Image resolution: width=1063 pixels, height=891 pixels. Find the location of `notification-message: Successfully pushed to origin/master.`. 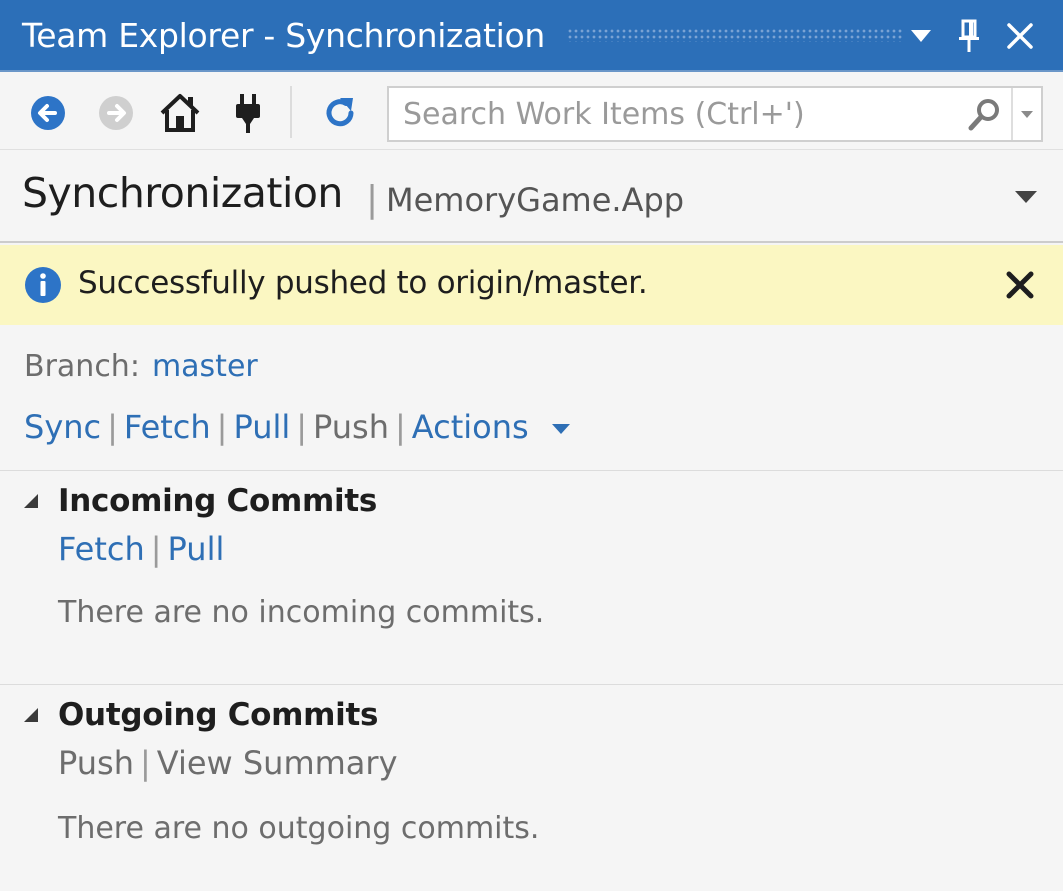

notification-message: Successfully pushed to origin/master. is located at coordinates (363, 283).